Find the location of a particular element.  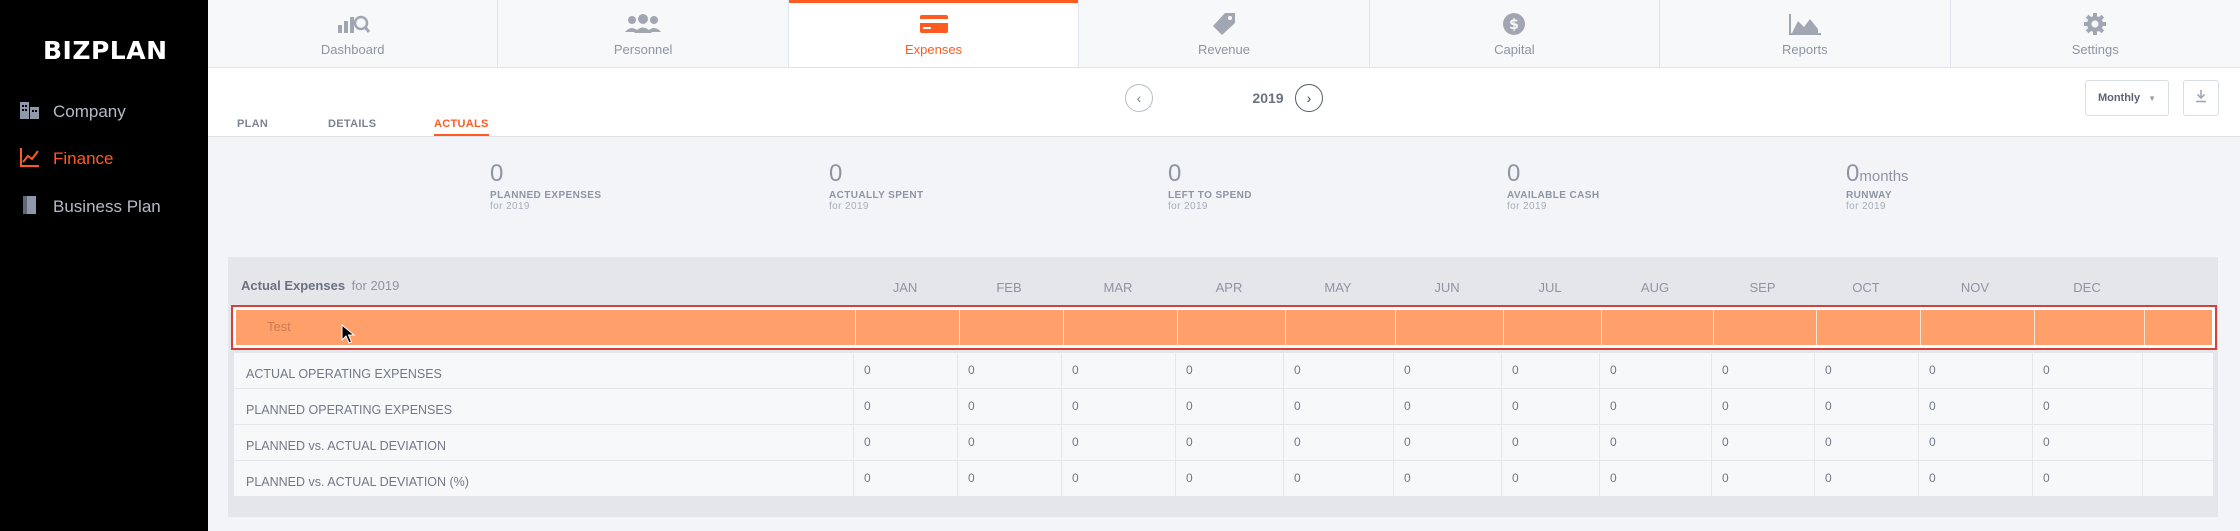

download-icon is located at coordinates (2201, 98).